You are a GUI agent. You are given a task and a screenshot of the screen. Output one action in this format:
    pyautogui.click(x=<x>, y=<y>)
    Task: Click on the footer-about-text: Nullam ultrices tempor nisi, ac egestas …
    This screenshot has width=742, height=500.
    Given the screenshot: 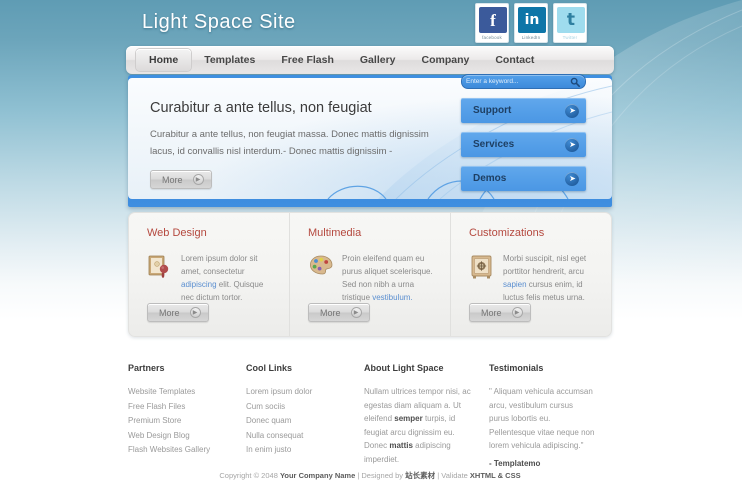 What is the action you would take?
    pyautogui.click(x=419, y=425)
    